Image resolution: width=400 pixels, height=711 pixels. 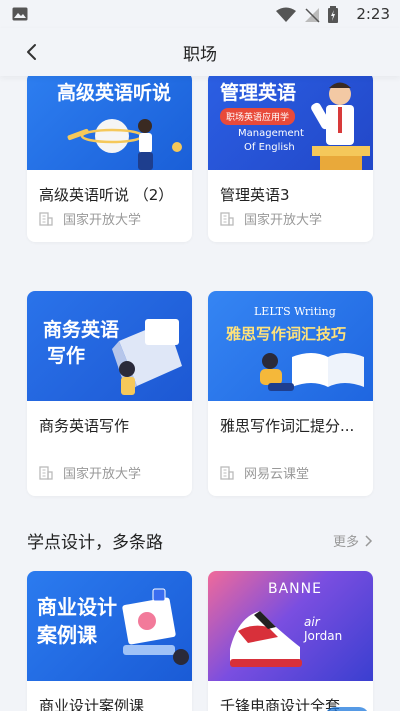 What do you see at coordinates (109, 123) in the screenshot?
I see `course-thumbnail: 高级英语听说` at bounding box center [109, 123].